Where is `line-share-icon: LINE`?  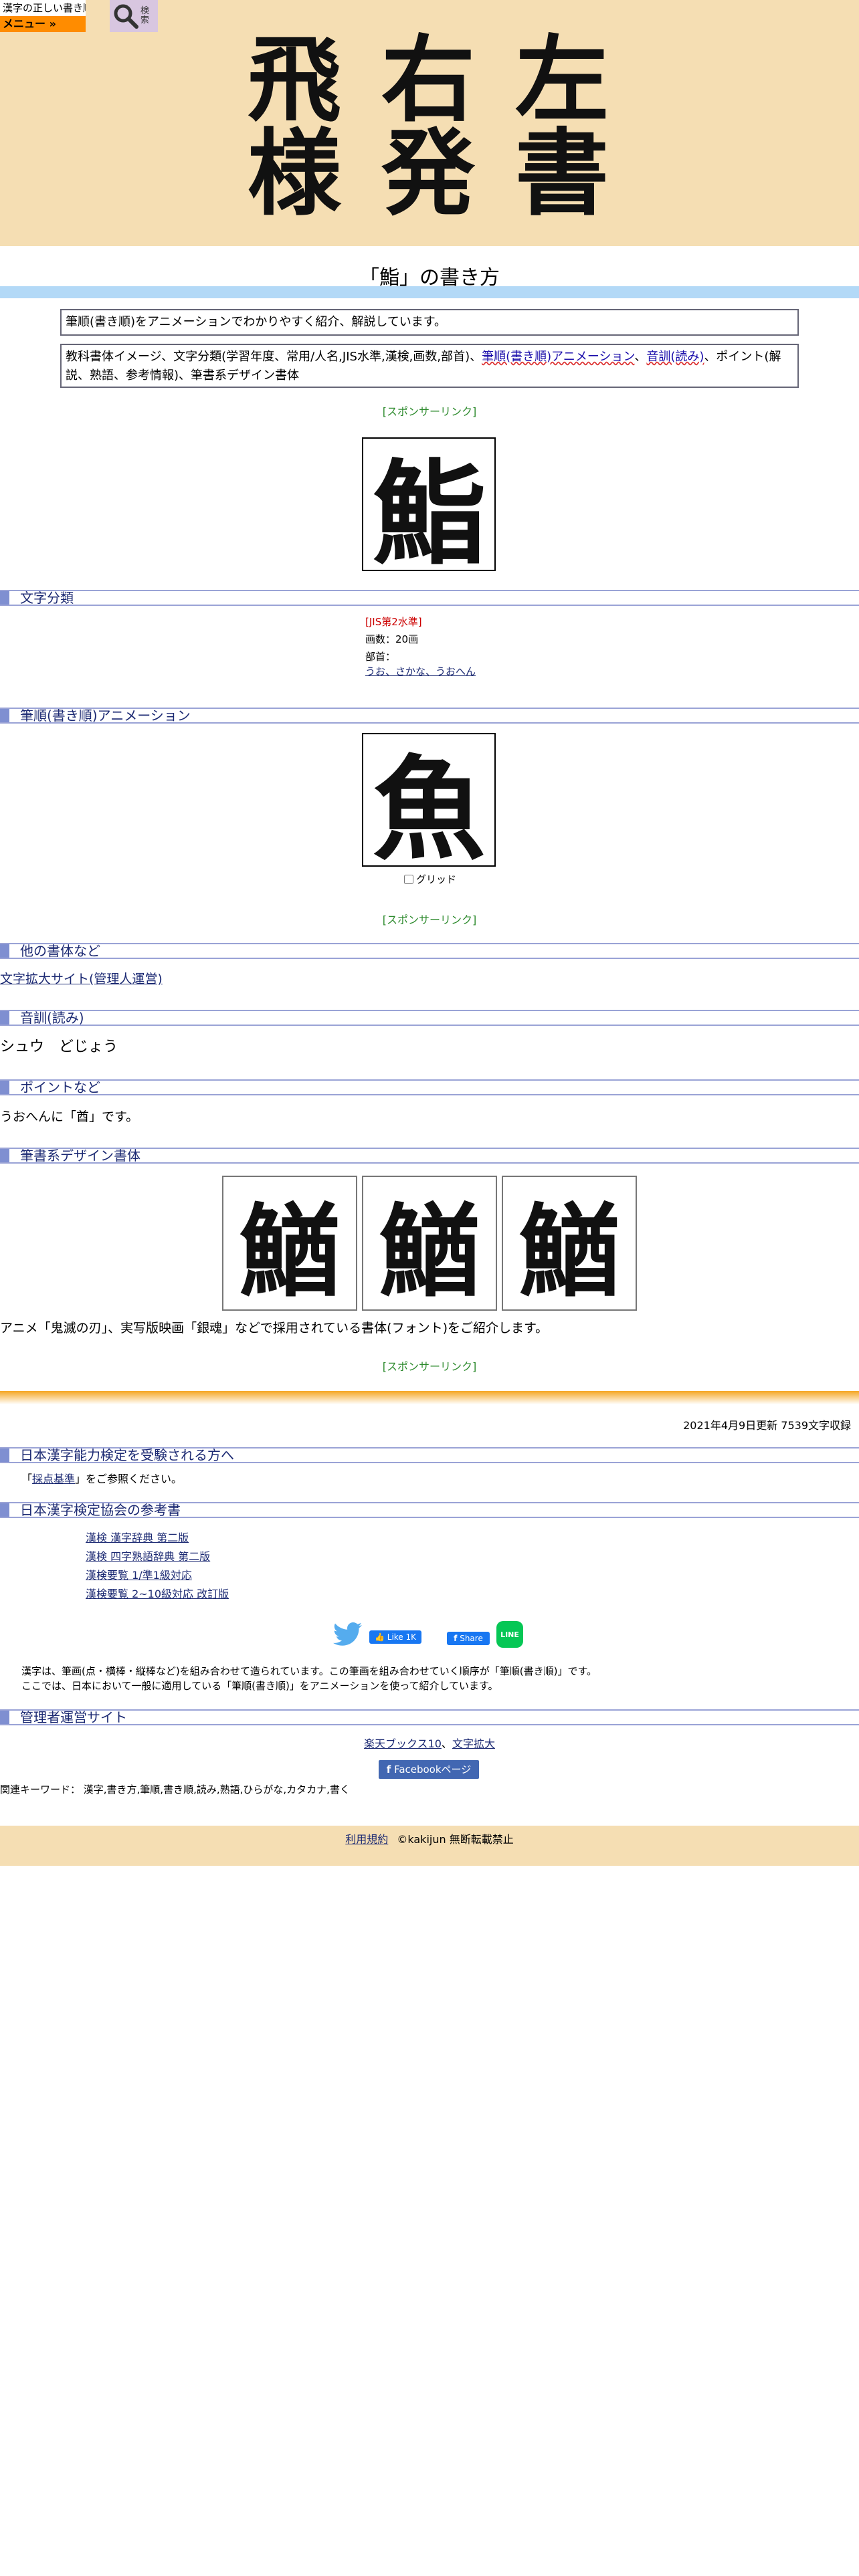
line-share-icon: LINE is located at coordinates (509, 1634).